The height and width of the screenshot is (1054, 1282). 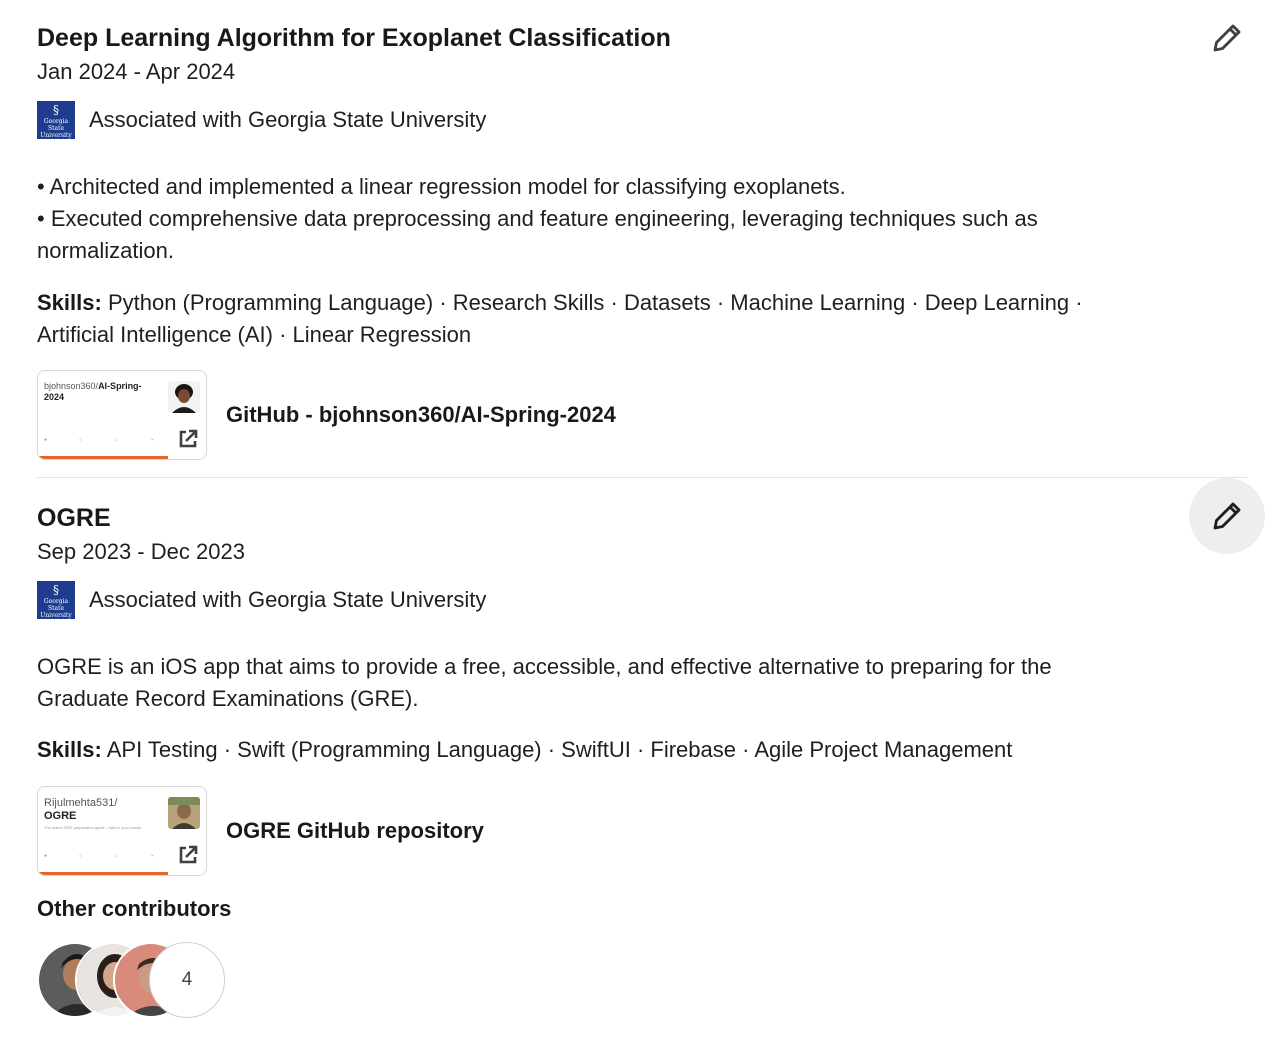 What do you see at coordinates (134, 908) in the screenshot?
I see `other-contributors-label: Other contributors` at bounding box center [134, 908].